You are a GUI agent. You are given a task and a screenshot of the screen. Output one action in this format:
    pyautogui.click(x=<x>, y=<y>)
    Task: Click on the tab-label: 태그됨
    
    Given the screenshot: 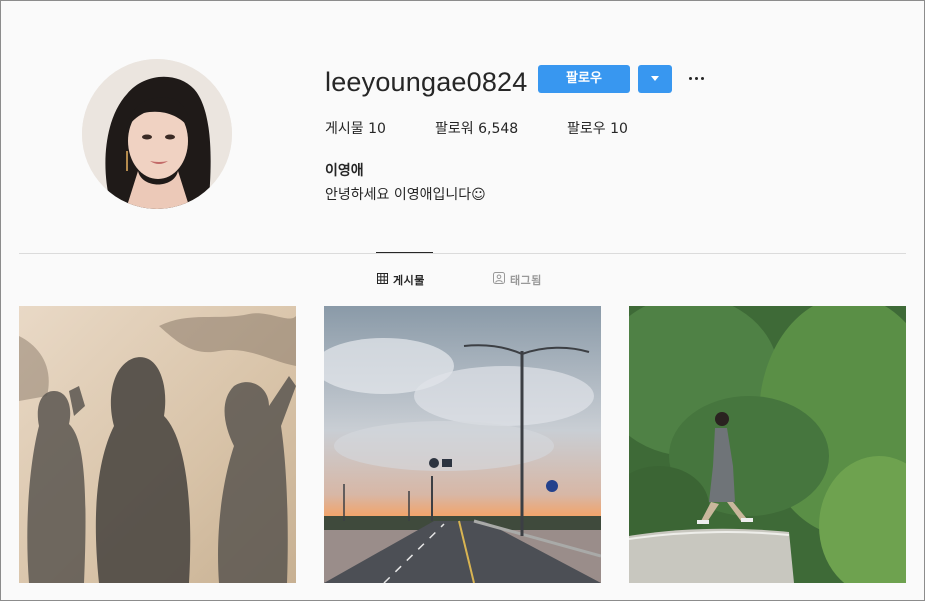 What is the action you would take?
    pyautogui.click(x=526, y=280)
    